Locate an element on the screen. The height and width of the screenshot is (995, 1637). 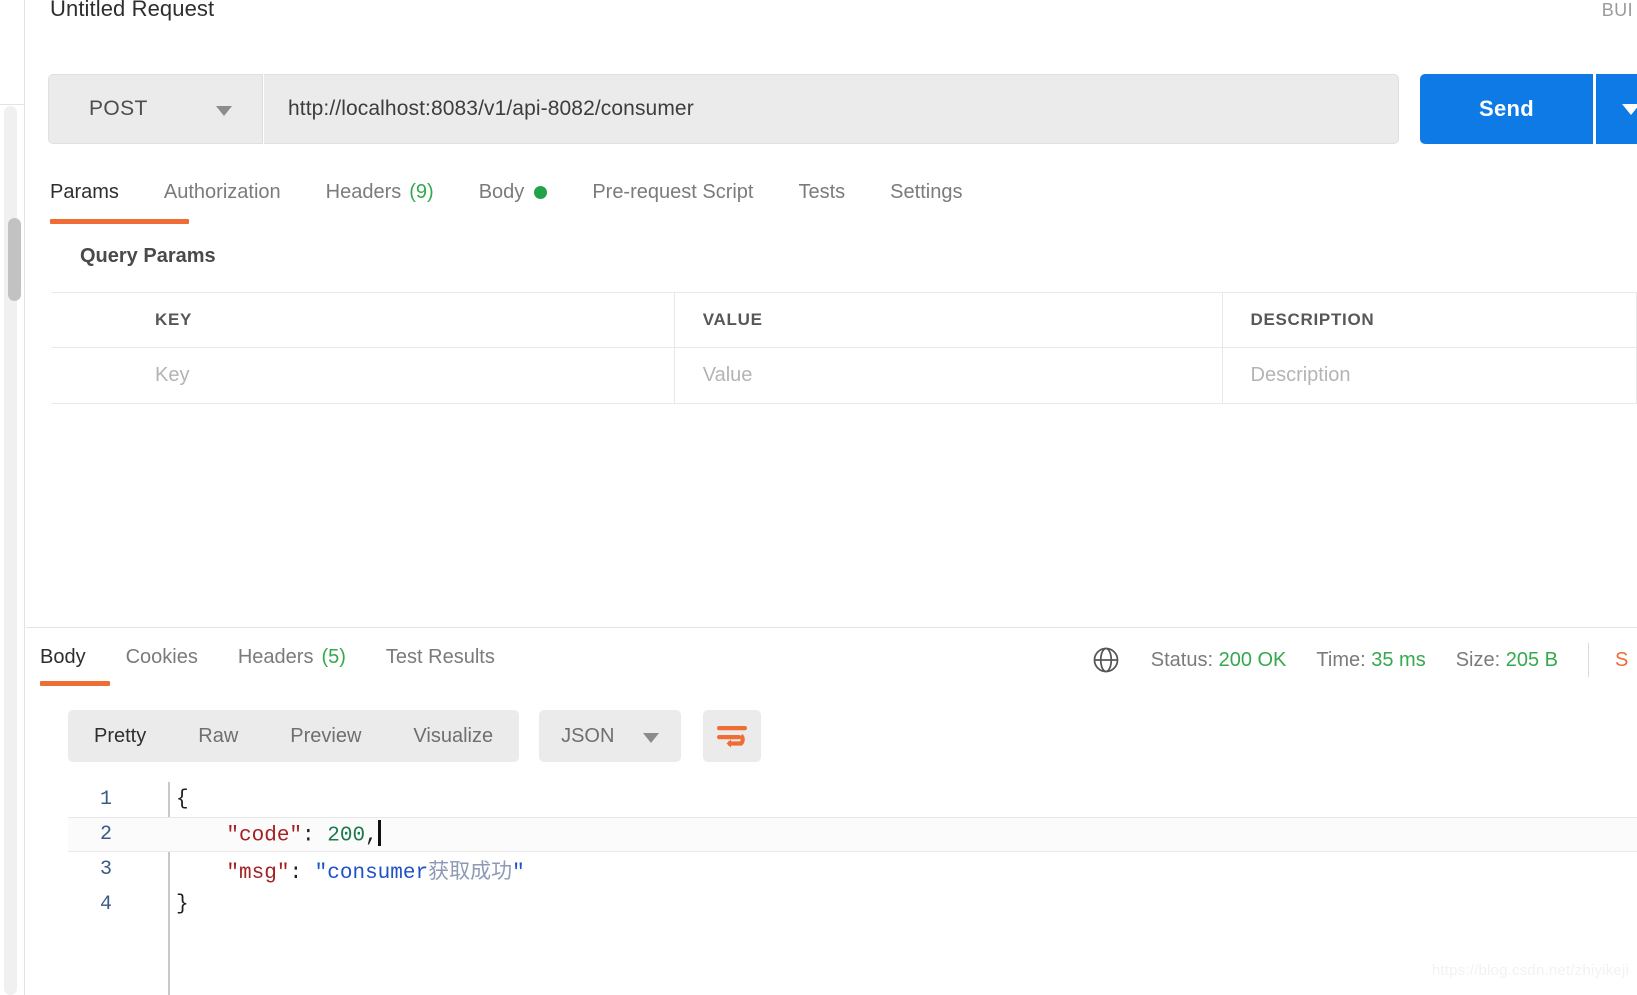
line-number: 3 is located at coordinates (105, 869).